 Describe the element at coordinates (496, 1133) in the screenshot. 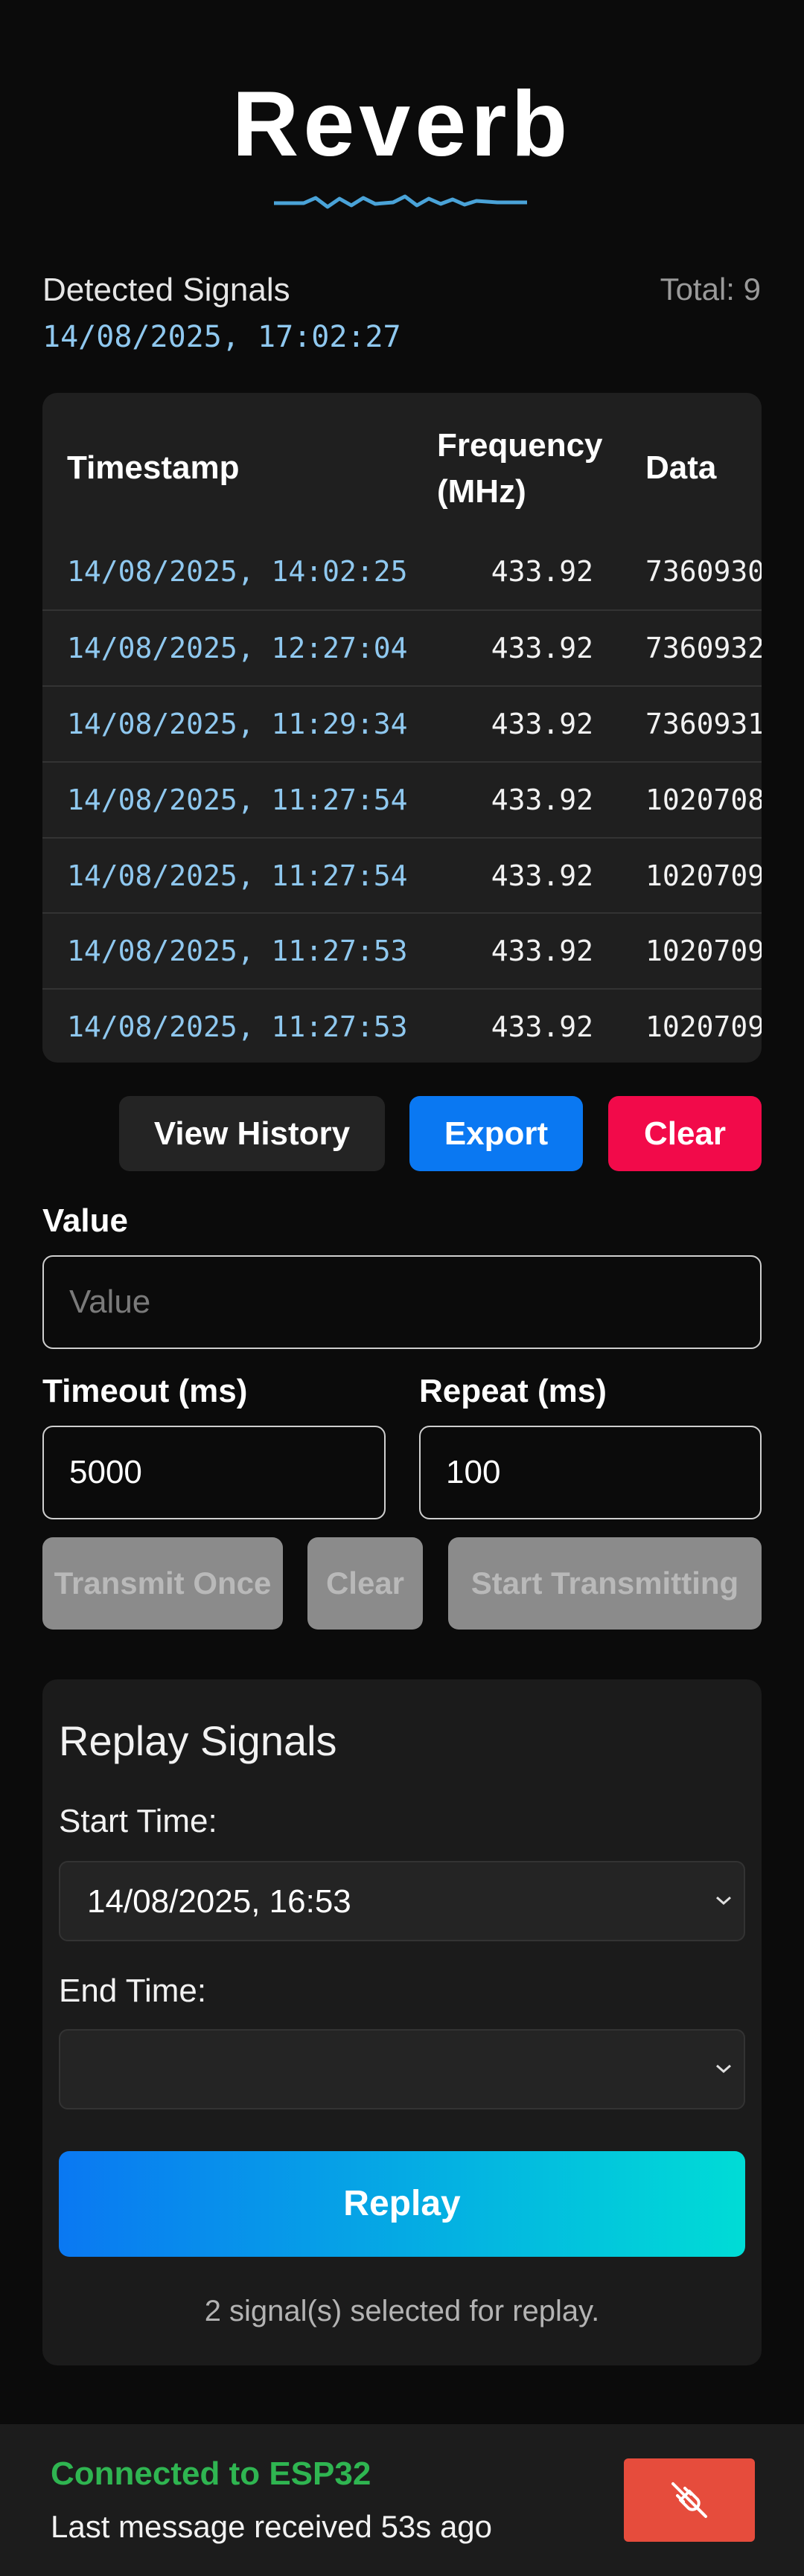

I see `export-button: Export` at that location.